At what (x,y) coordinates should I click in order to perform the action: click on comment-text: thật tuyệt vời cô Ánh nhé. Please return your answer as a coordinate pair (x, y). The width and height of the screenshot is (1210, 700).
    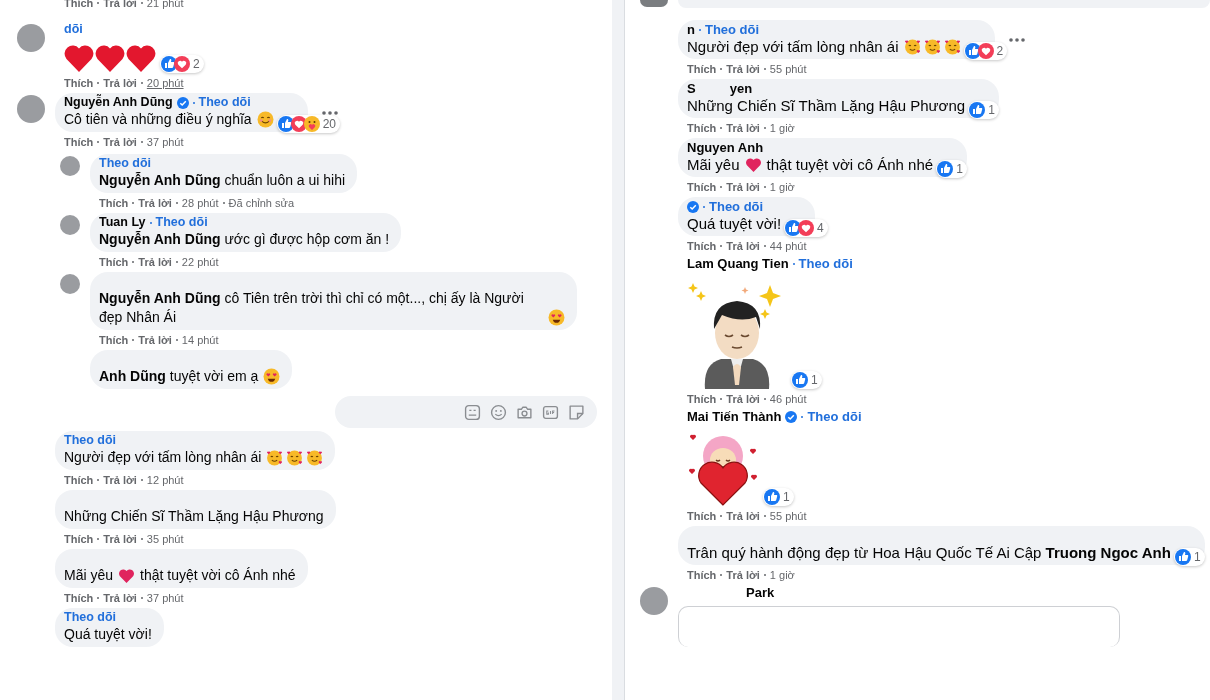
    Looking at the image, I should click on (218, 575).